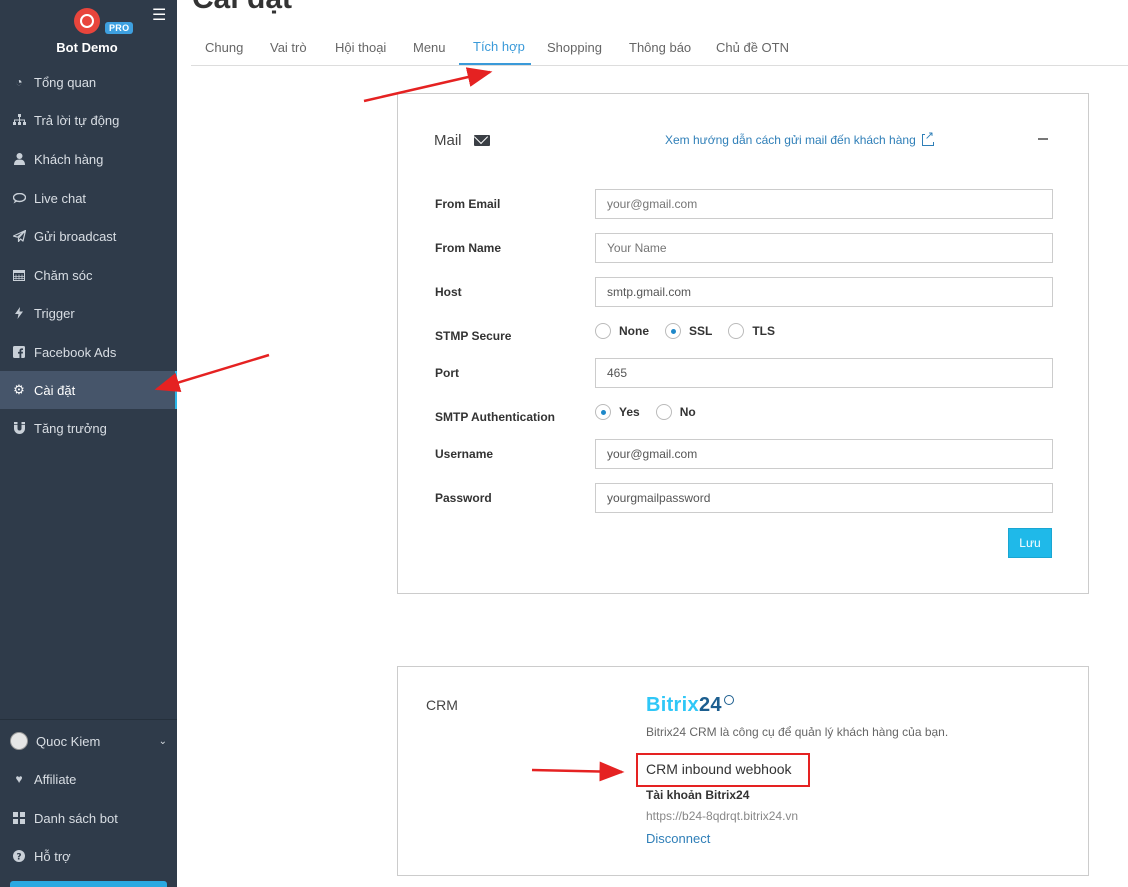  What do you see at coordinates (574, 47) in the screenshot?
I see `tab-shopping: Shopping` at bounding box center [574, 47].